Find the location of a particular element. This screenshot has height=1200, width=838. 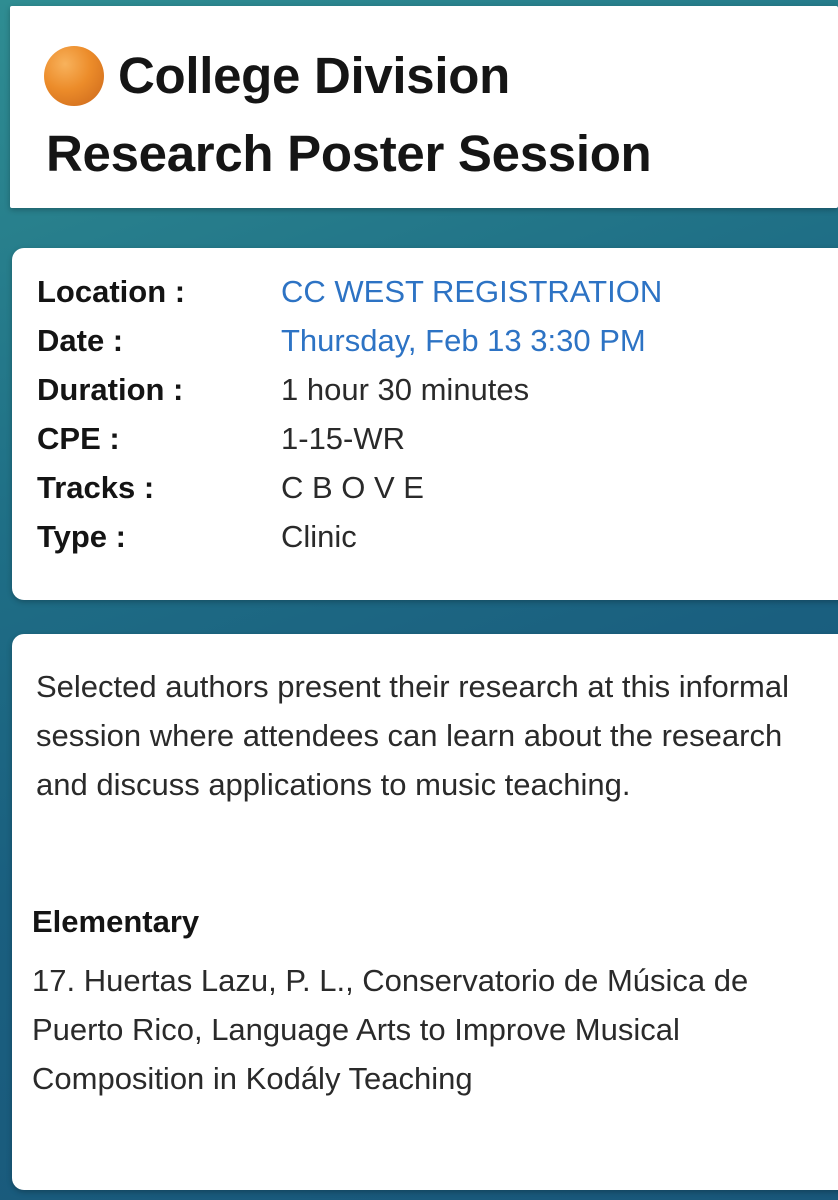

section-heading-elementary: Elementary is located at coordinates (116, 921).